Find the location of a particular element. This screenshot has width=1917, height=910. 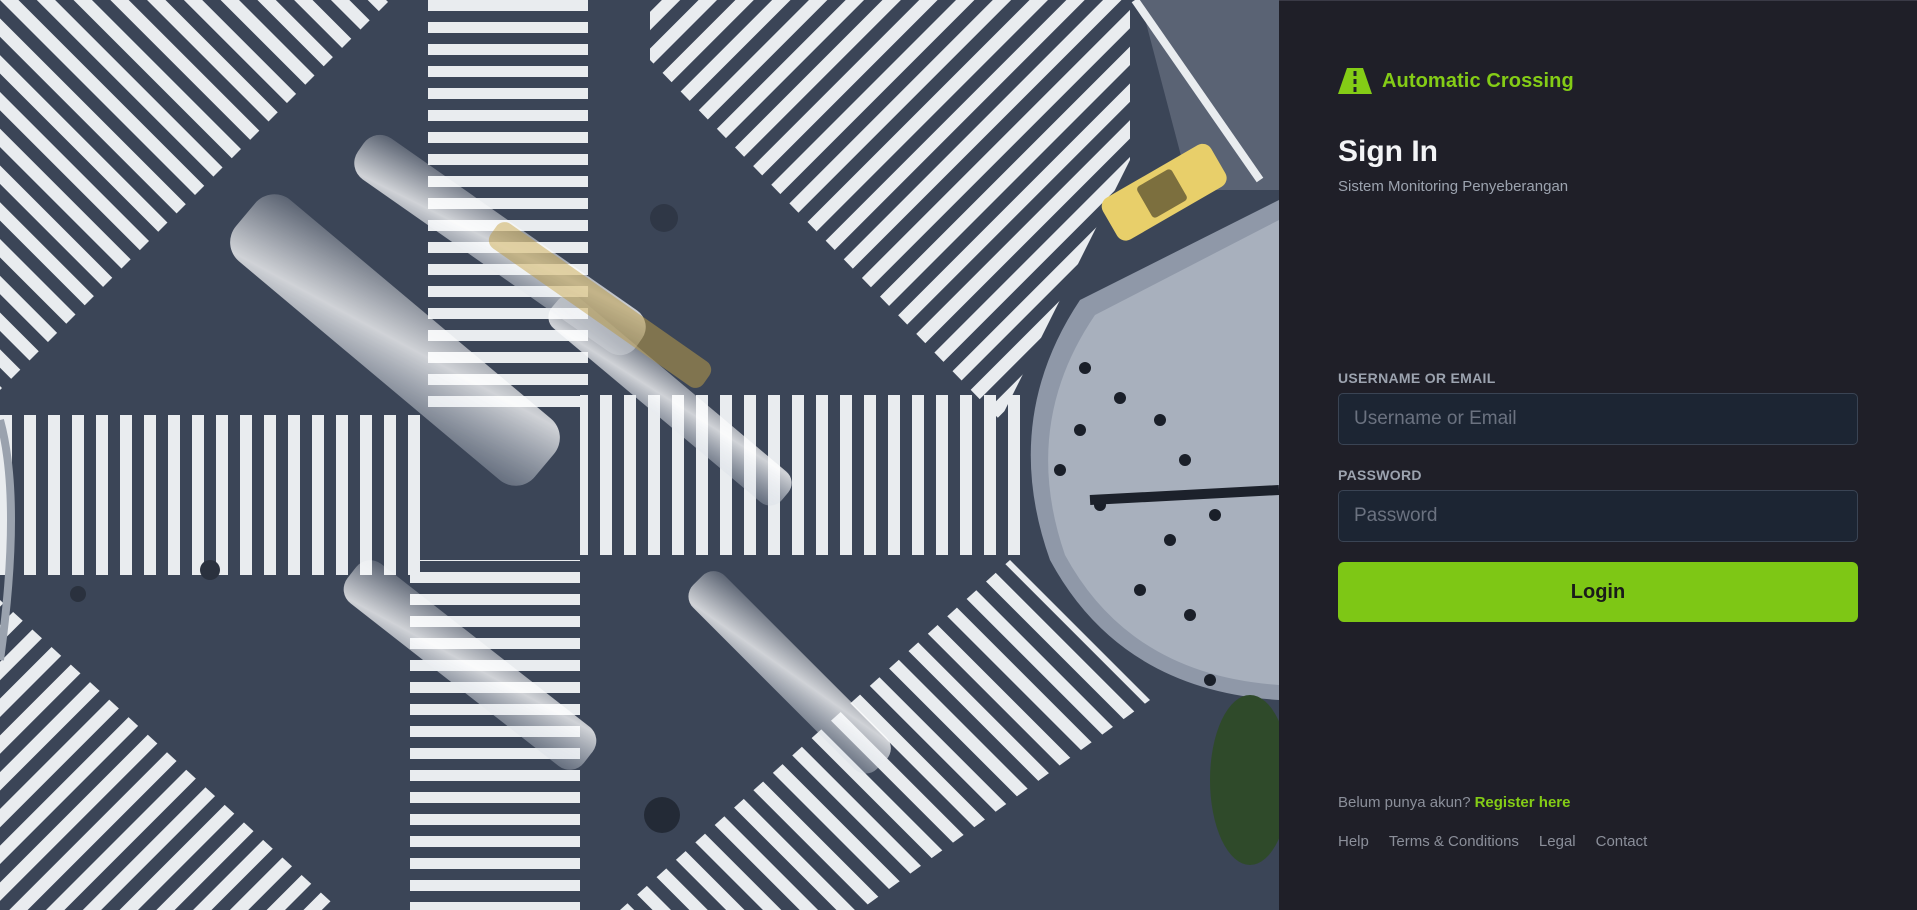

register-prompt-text: Belum punya akun? is located at coordinates (1404, 802).